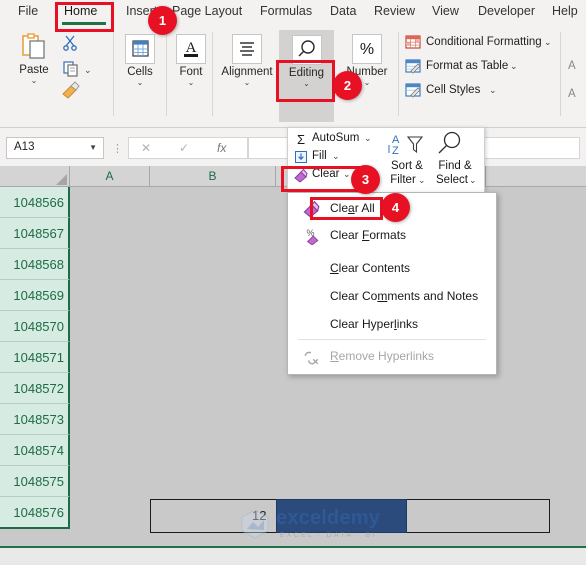 This screenshot has height=565, width=586. I want to click on tab-view: View, so click(445, 11).